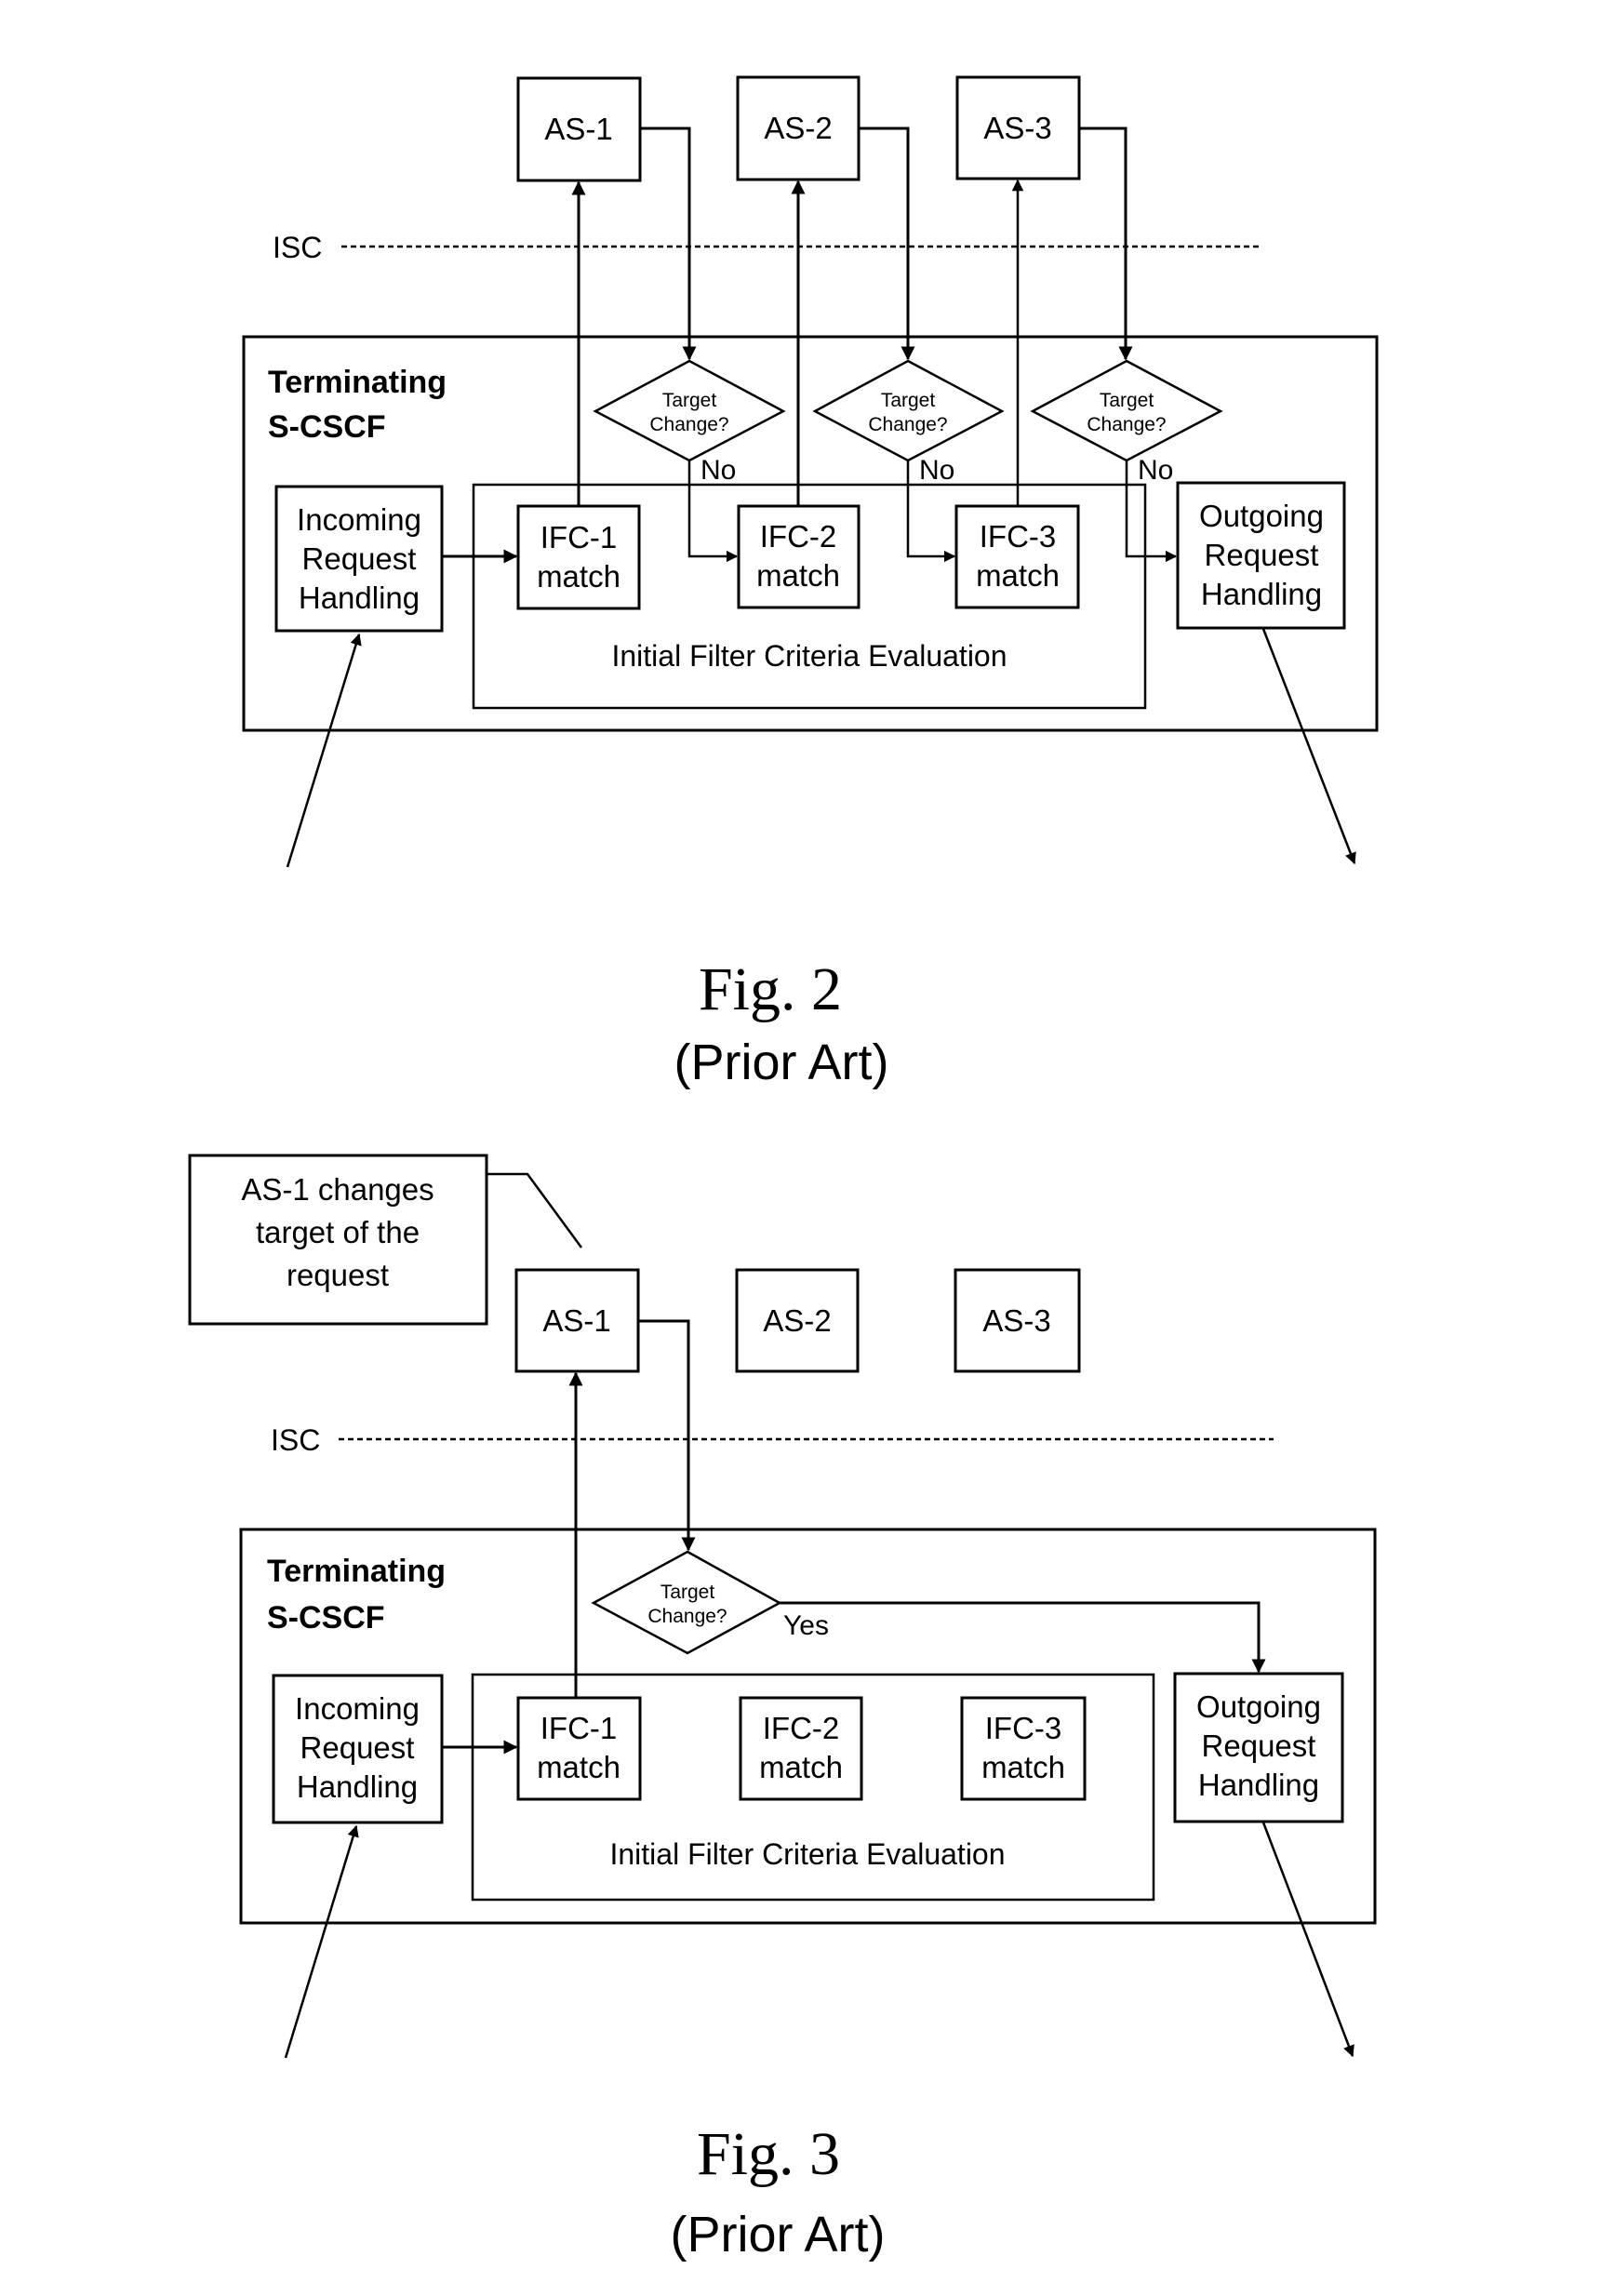 This screenshot has width=1601, height=2296. Describe the element at coordinates (771, 989) in the screenshot. I see `figure-2-caption: Fig. 2` at that location.